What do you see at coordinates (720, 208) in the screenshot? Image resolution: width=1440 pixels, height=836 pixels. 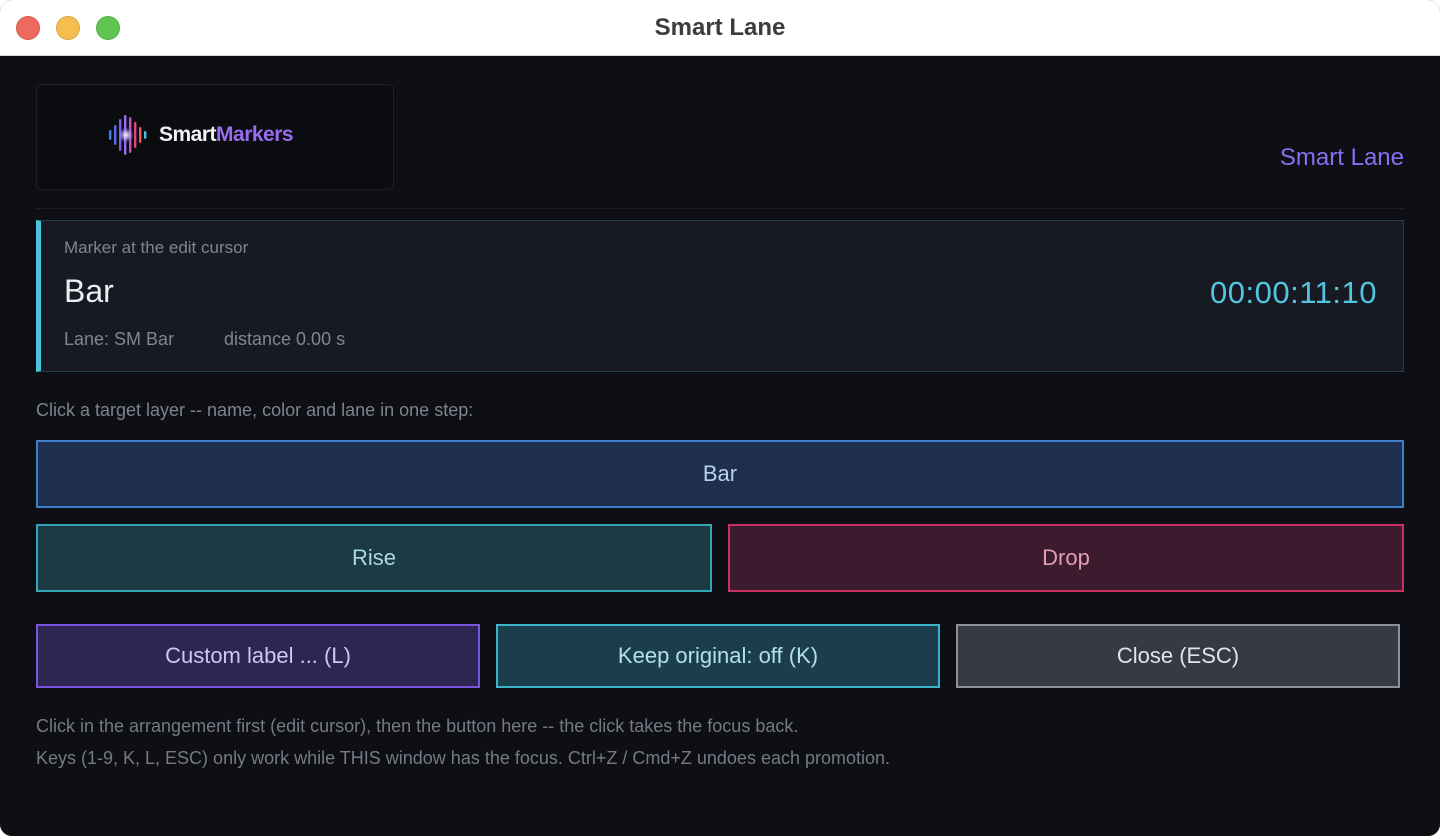 I see `header-divider` at bounding box center [720, 208].